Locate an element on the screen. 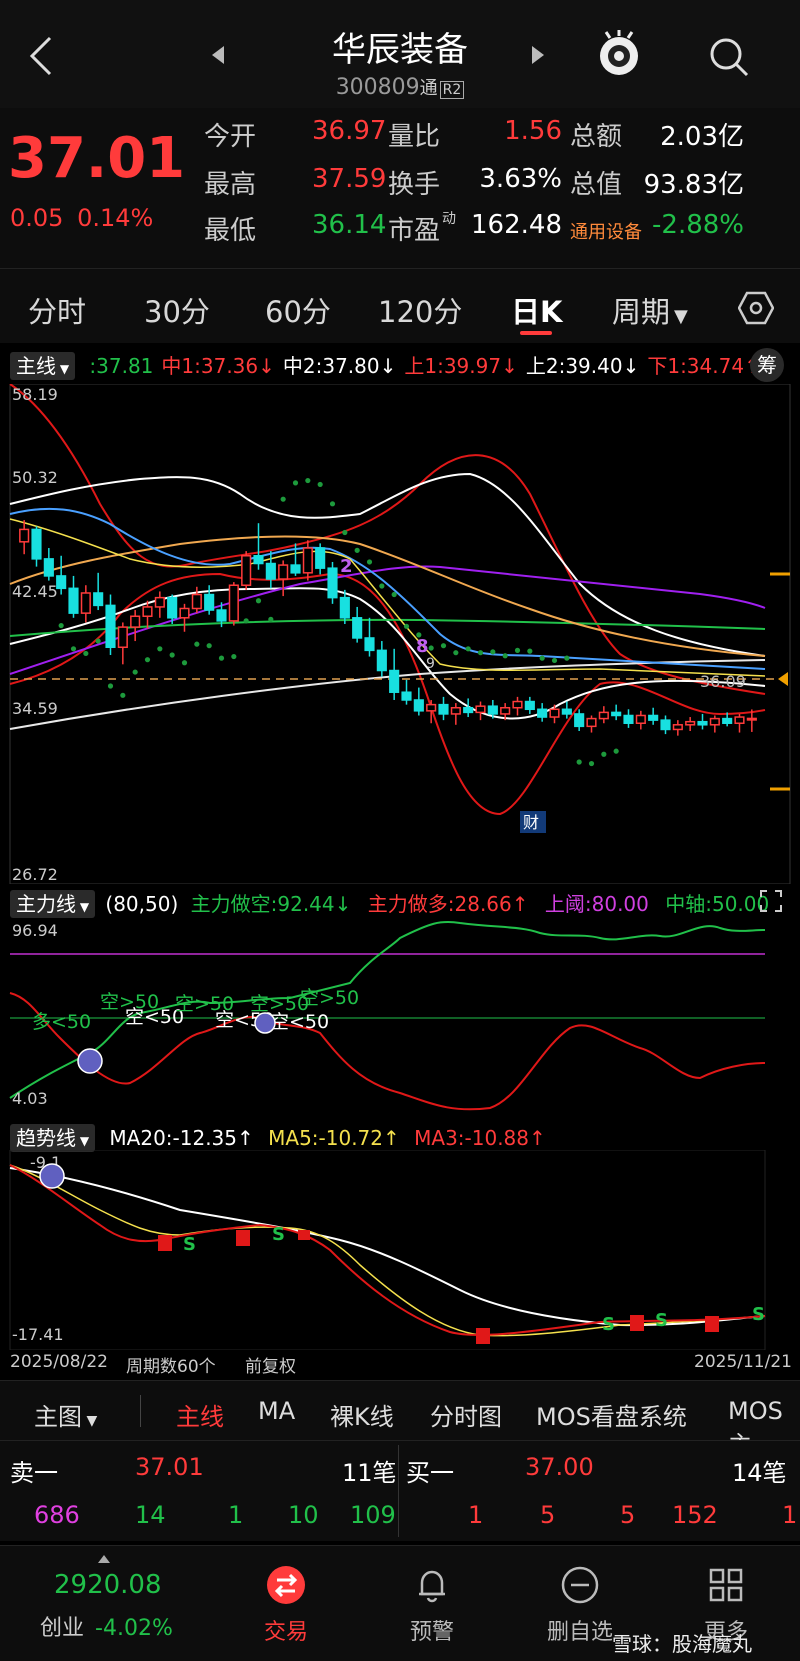 The image size is (800, 1661). triangle-up-icon is located at coordinates (104, 1559).